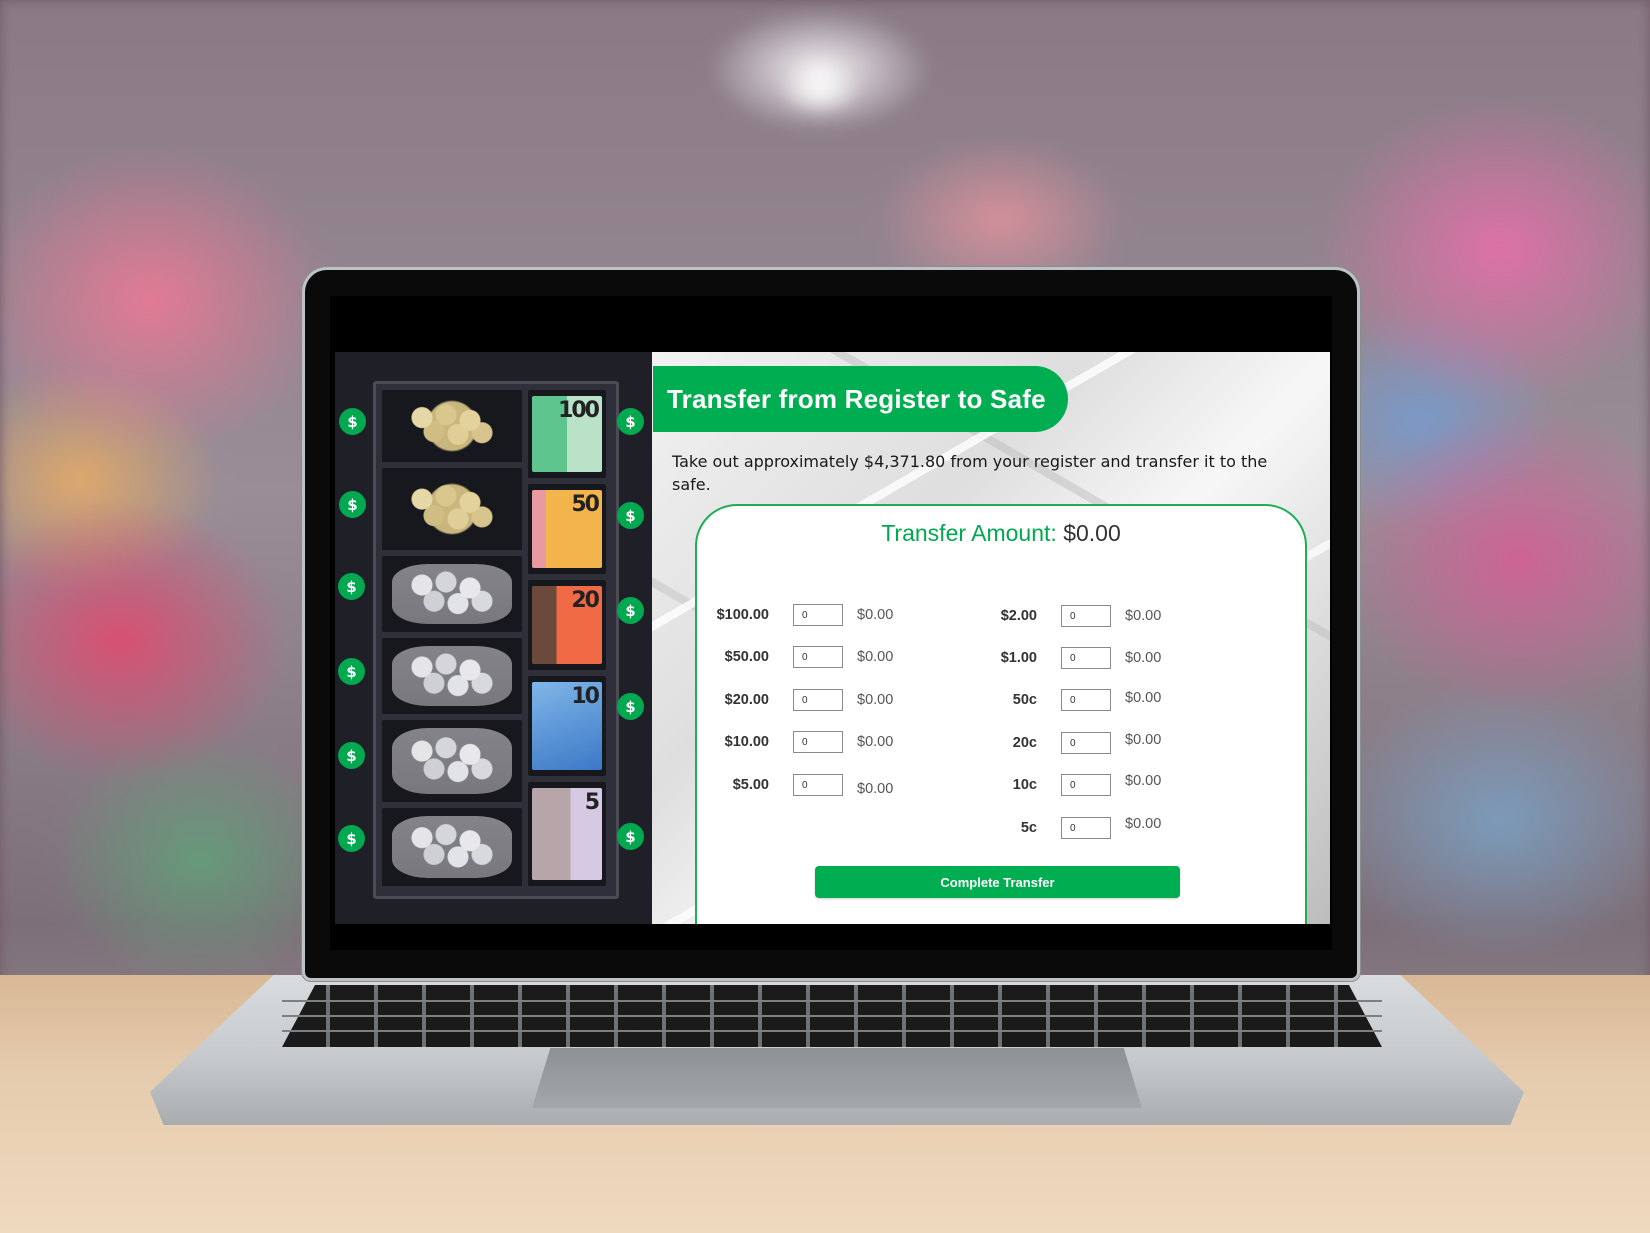  What do you see at coordinates (1086, 658) in the screenshot?
I see `quantity-input-1-dollar` at bounding box center [1086, 658].